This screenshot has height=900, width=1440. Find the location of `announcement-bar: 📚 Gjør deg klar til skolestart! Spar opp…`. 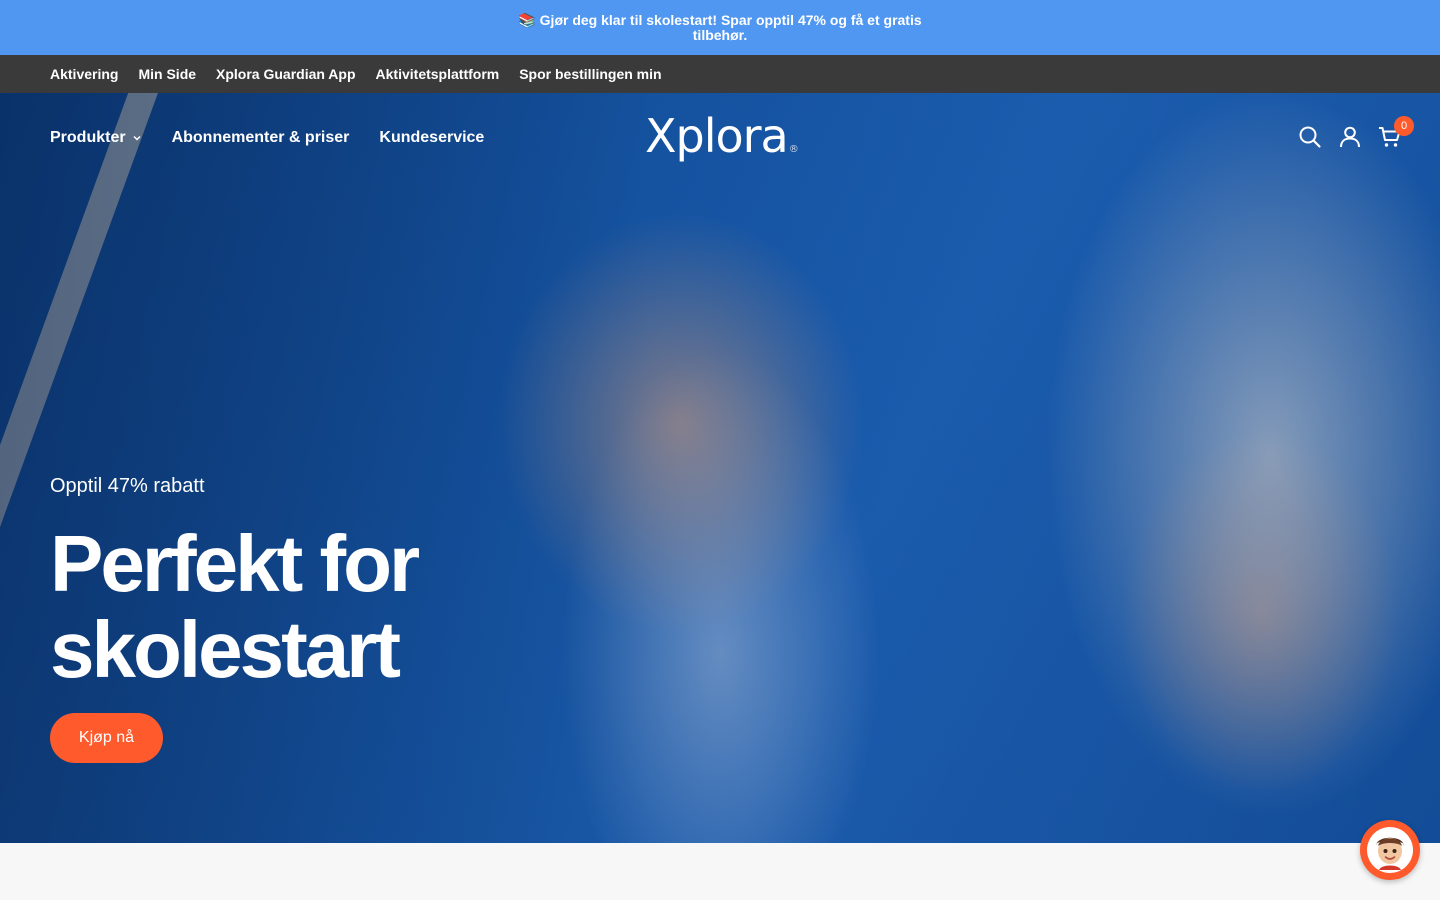

announcement-bar: 📚 Gjør deg klar til skolestart! Spar opp… is located at coordinates (720, 27).